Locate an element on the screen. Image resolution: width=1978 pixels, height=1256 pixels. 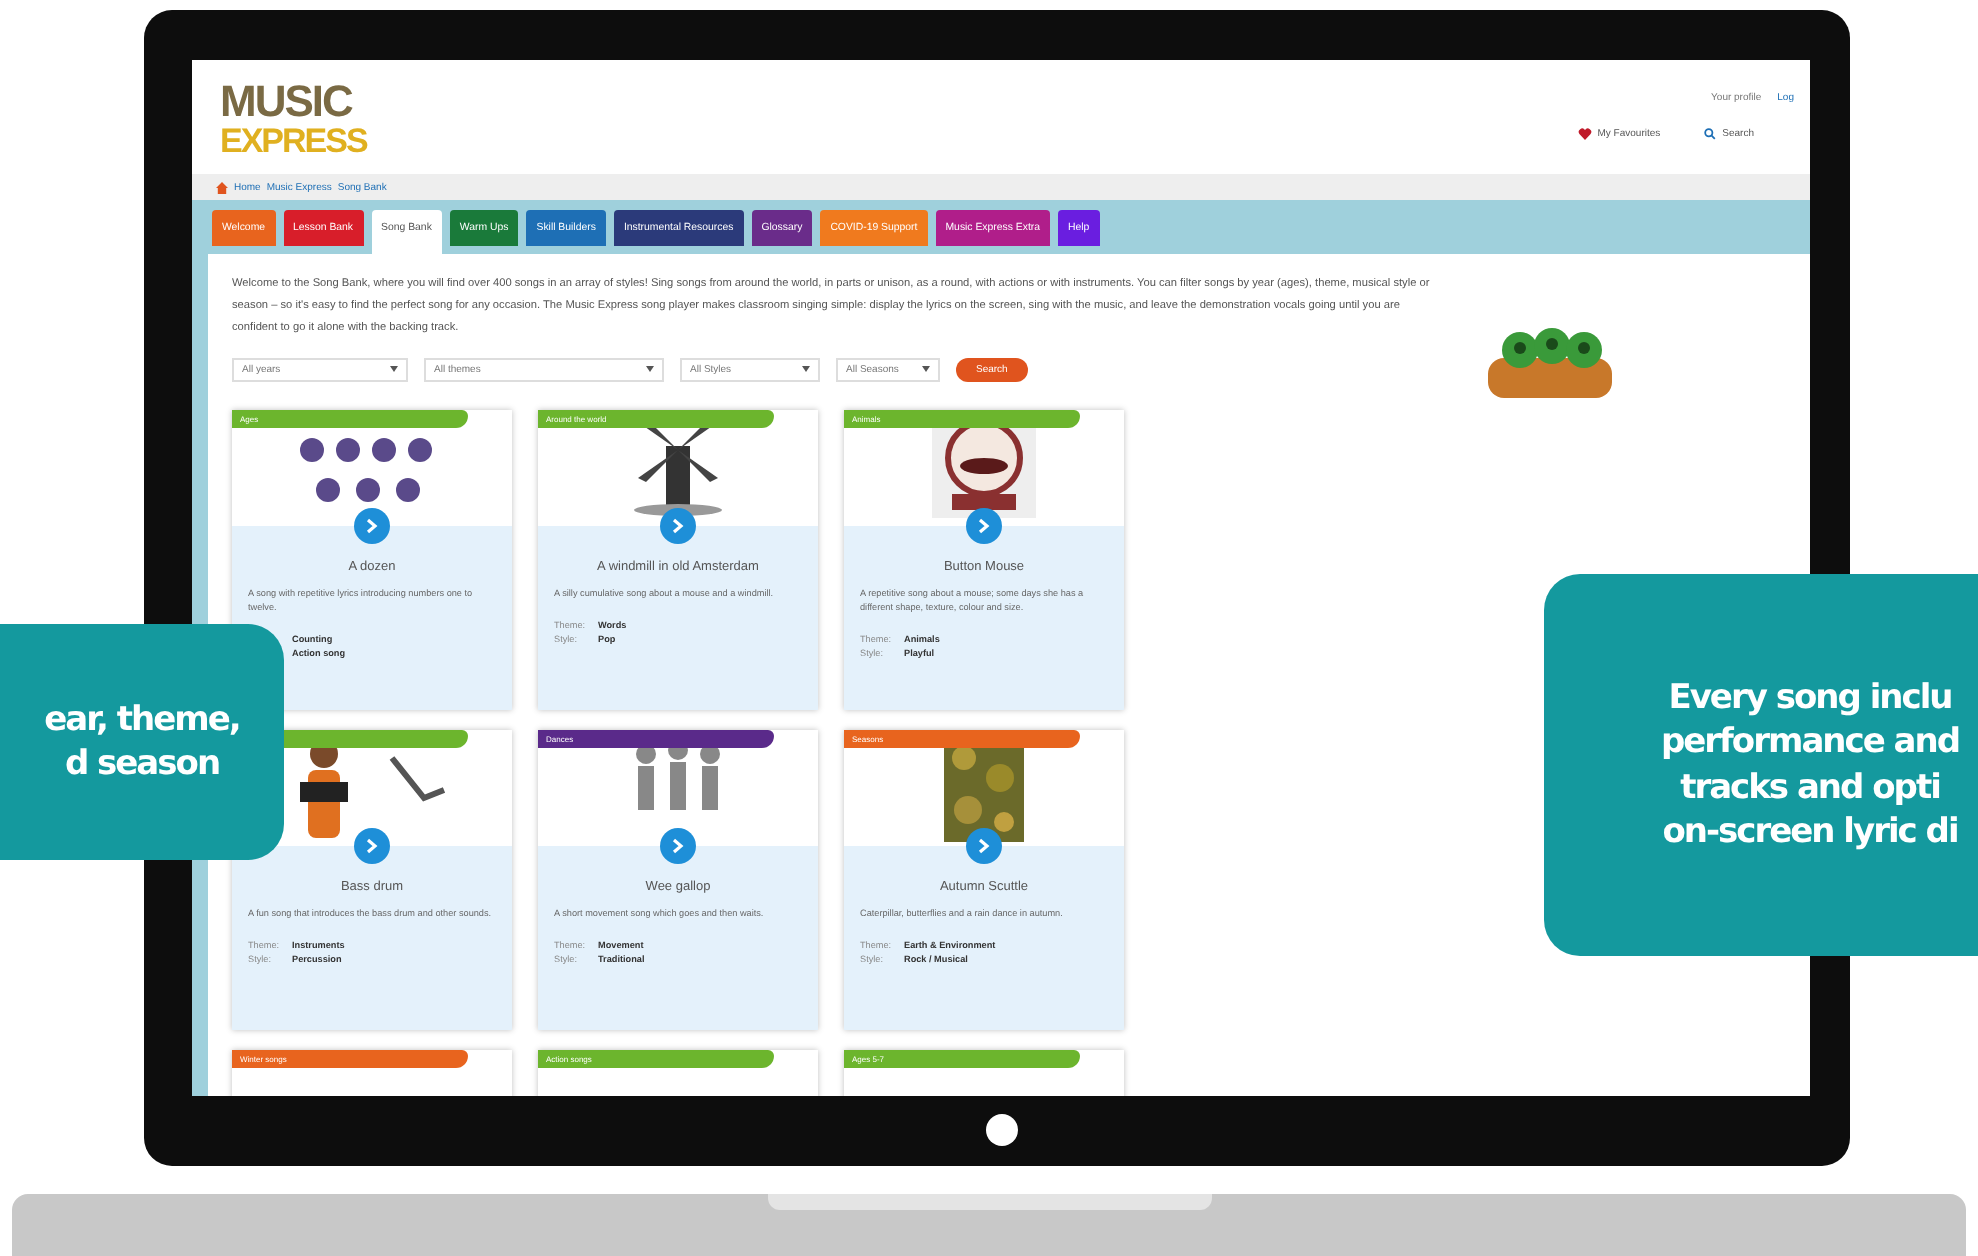
callout-text: Every song inclu is located at coordinates (1810, 698).